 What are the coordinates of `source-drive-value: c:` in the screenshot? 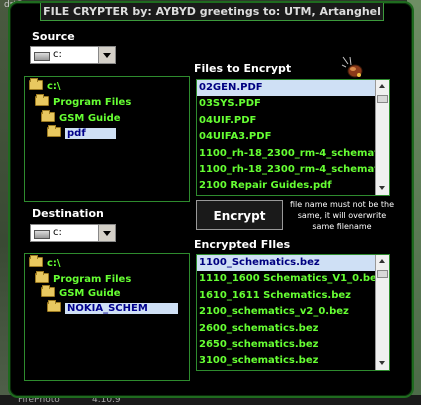 It's located at (57, 54).